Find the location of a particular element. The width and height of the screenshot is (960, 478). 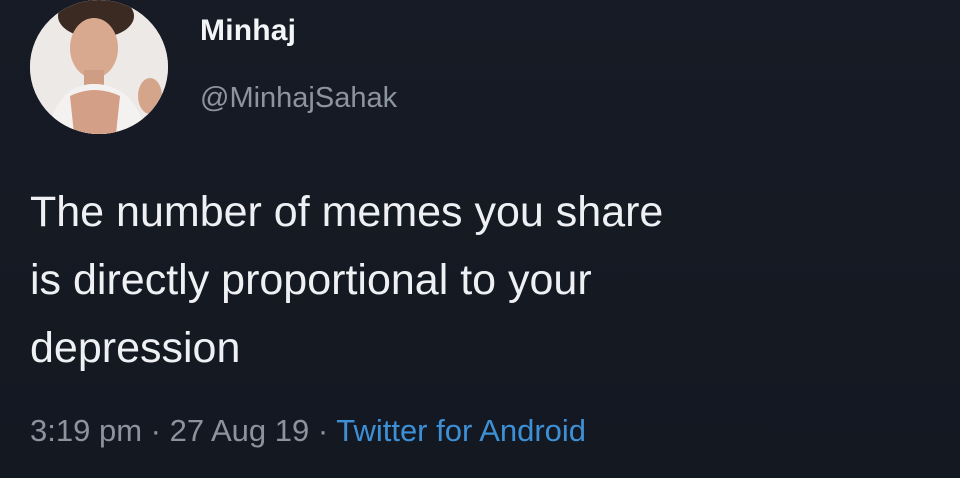

tweet-source-link: Twitter for Android is located at coordinates (461, 430).